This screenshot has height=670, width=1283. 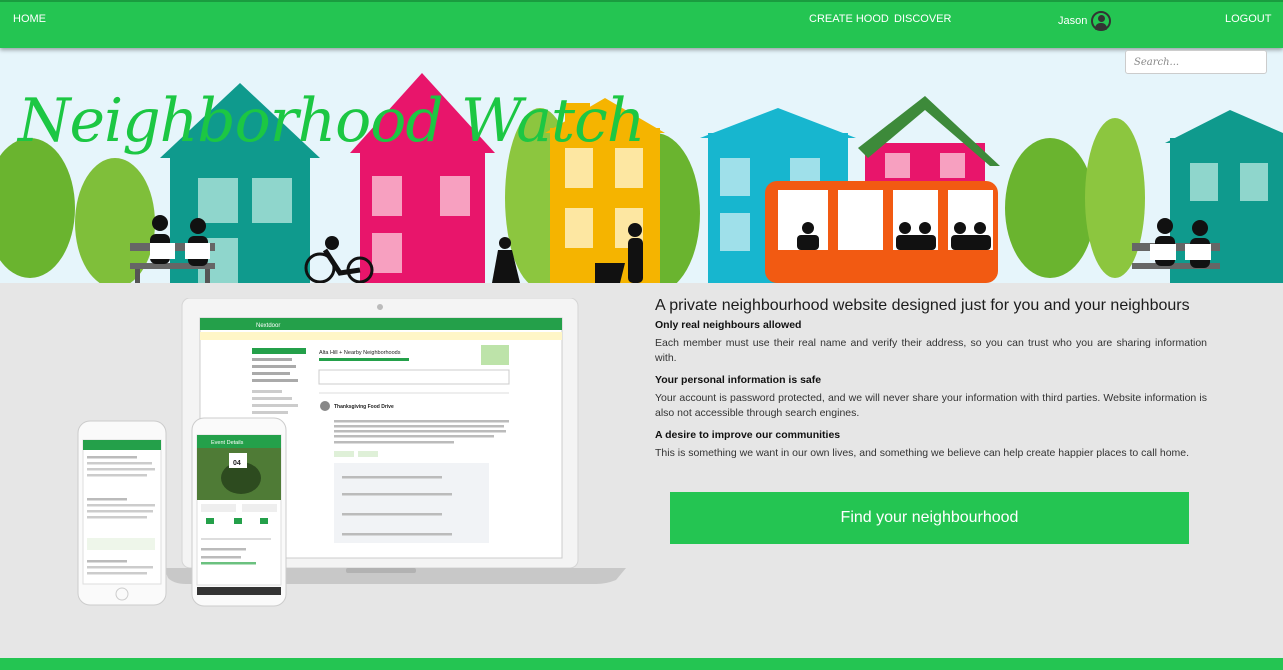 I want to click on nav-logout-link: LOGOUT, so click(x=1248, y=19).